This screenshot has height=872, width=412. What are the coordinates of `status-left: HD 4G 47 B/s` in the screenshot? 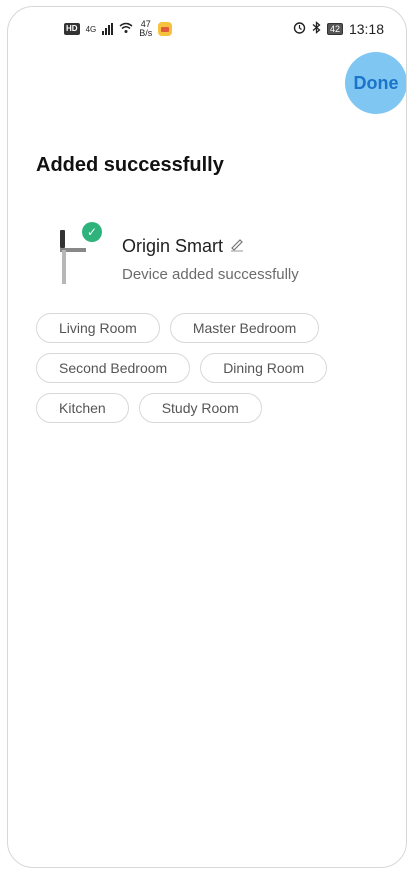 It's located at (118, 29).